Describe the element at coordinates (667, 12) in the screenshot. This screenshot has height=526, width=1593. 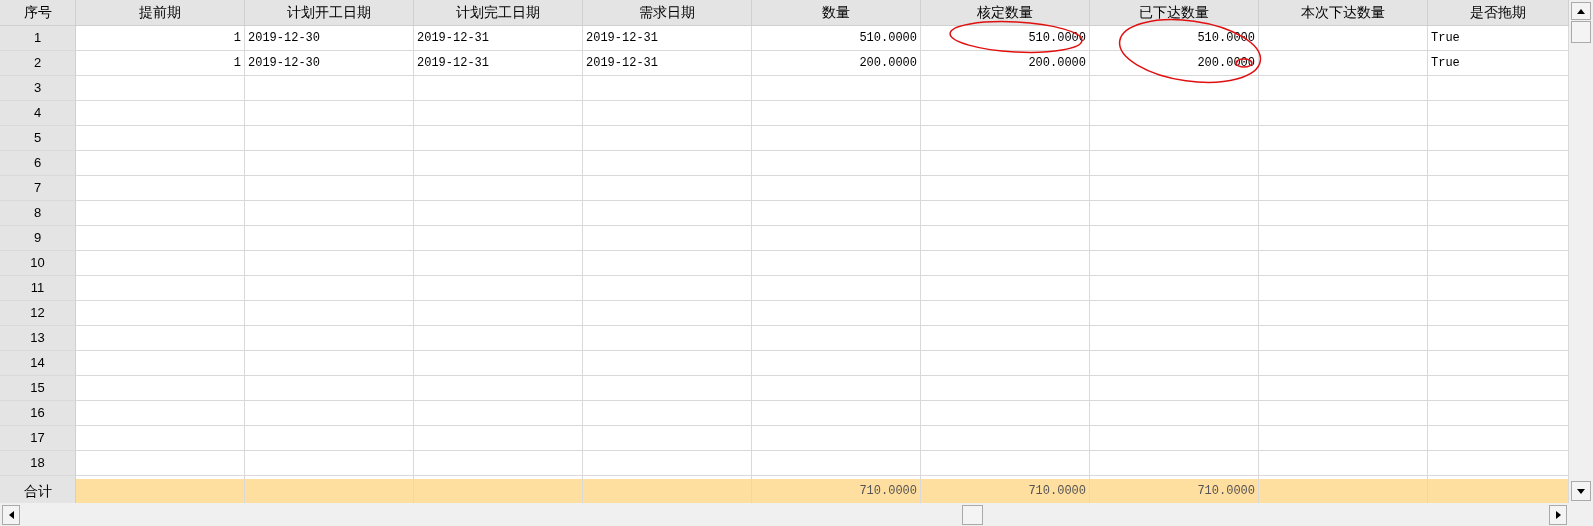
I see `column-header: 需求日期` at that location.